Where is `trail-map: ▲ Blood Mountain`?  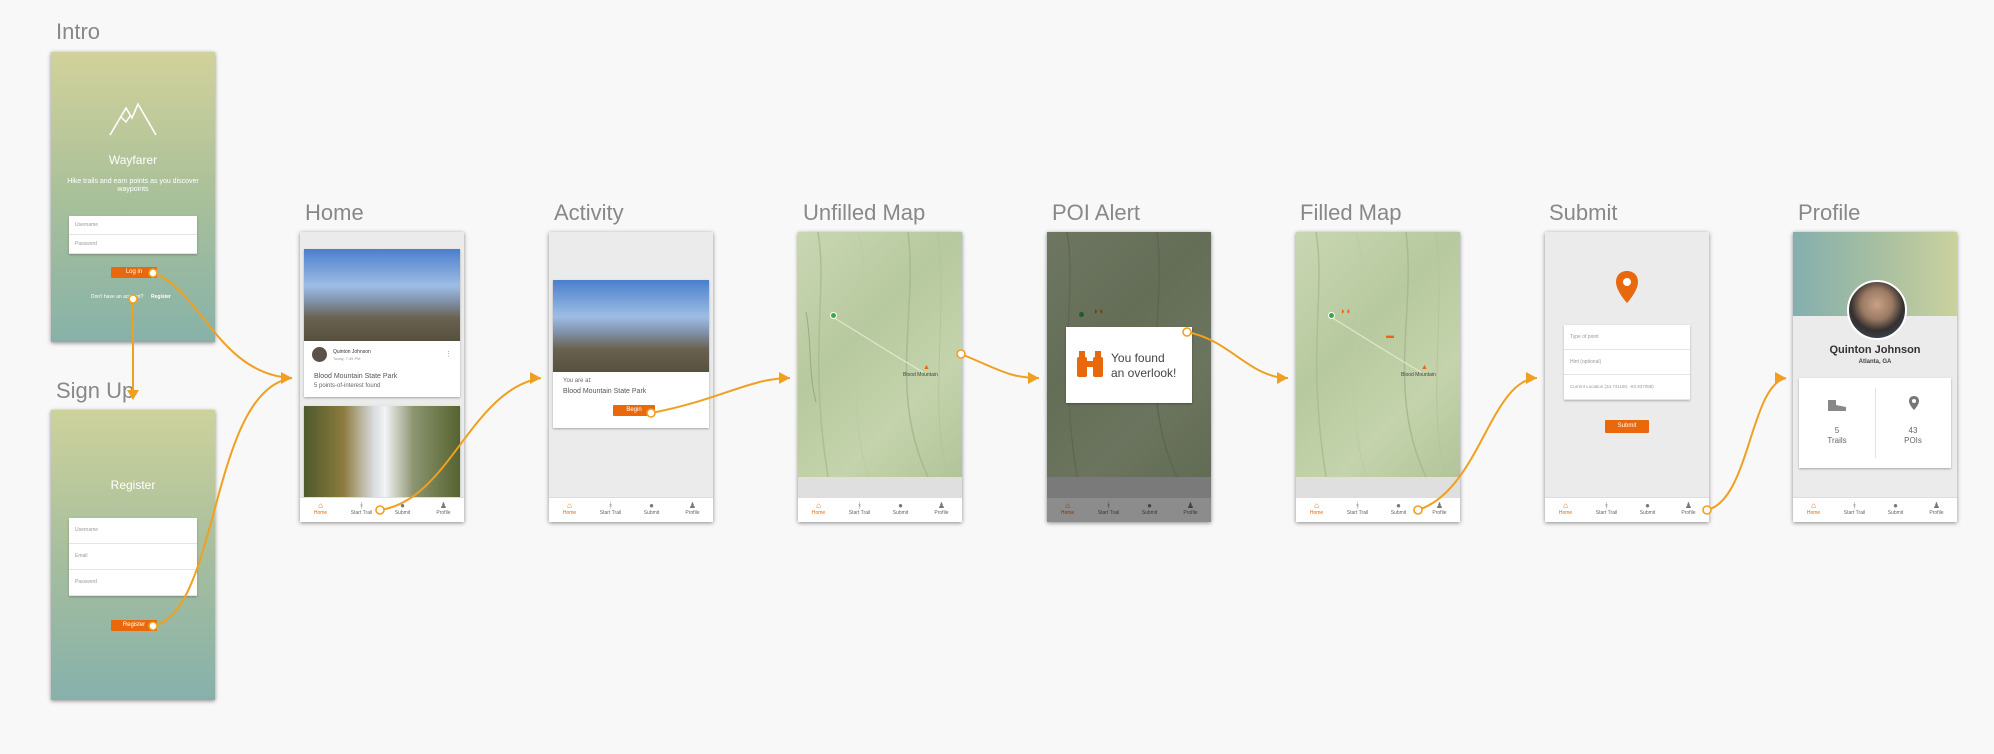
trail-map: ▲ Blood Mountain is located at coordinates (880, 355).